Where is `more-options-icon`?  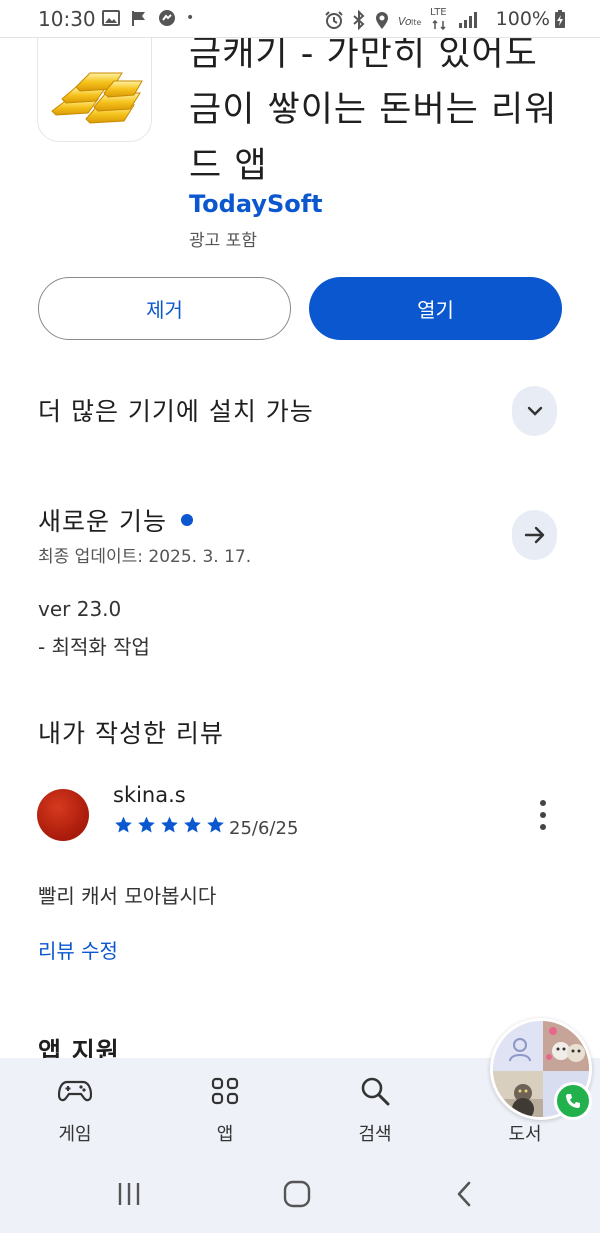 more-options-icon is located at coordinates (543, 815).